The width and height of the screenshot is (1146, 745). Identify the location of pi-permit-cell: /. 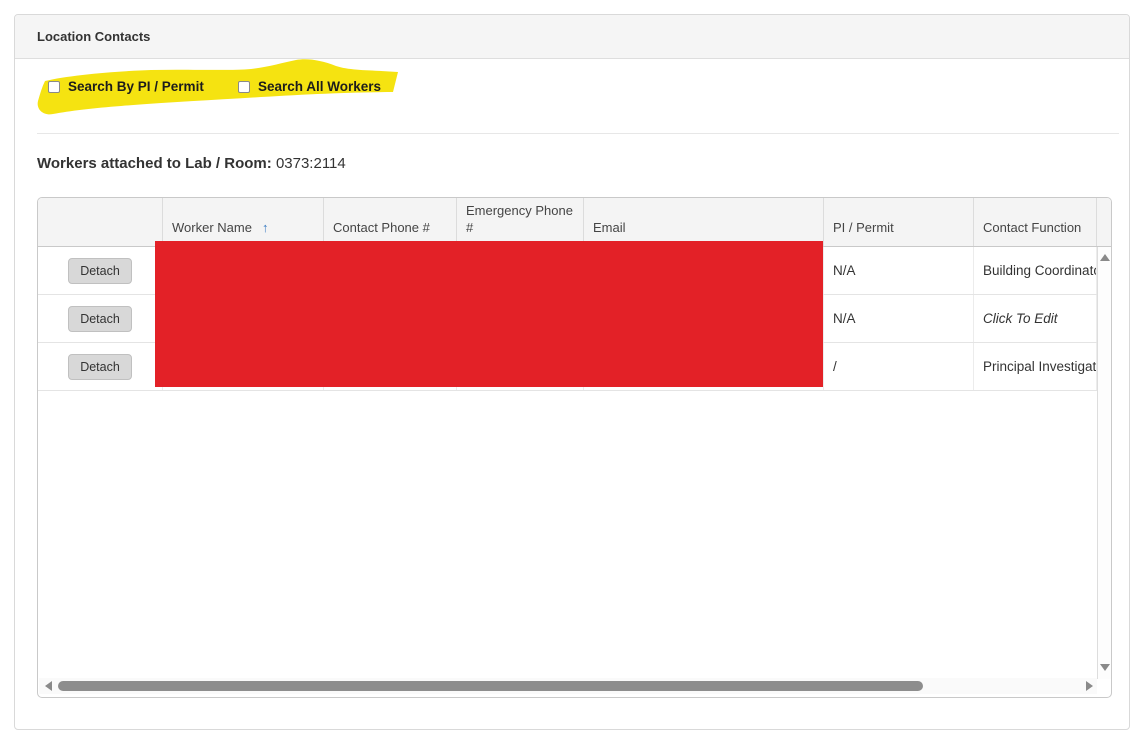
(899, 366).